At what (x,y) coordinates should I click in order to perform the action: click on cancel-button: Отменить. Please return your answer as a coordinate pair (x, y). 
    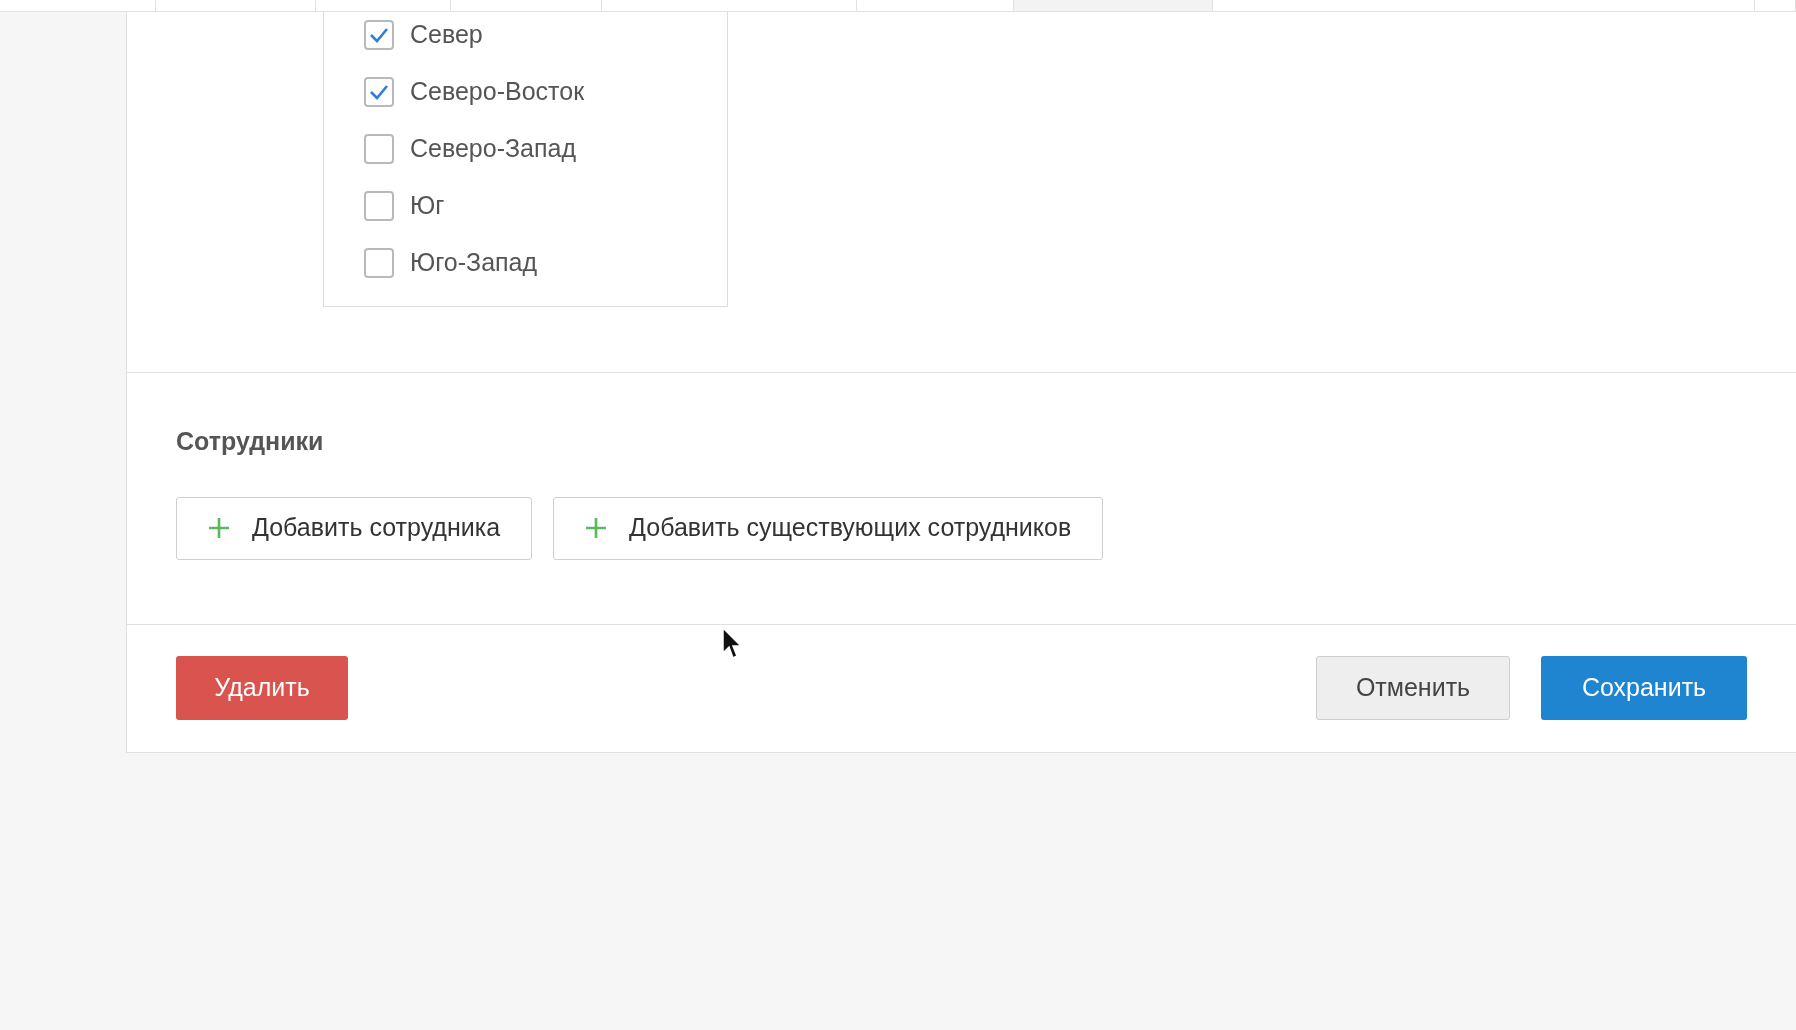
    Looking at the image, I should click on (1413, 687).